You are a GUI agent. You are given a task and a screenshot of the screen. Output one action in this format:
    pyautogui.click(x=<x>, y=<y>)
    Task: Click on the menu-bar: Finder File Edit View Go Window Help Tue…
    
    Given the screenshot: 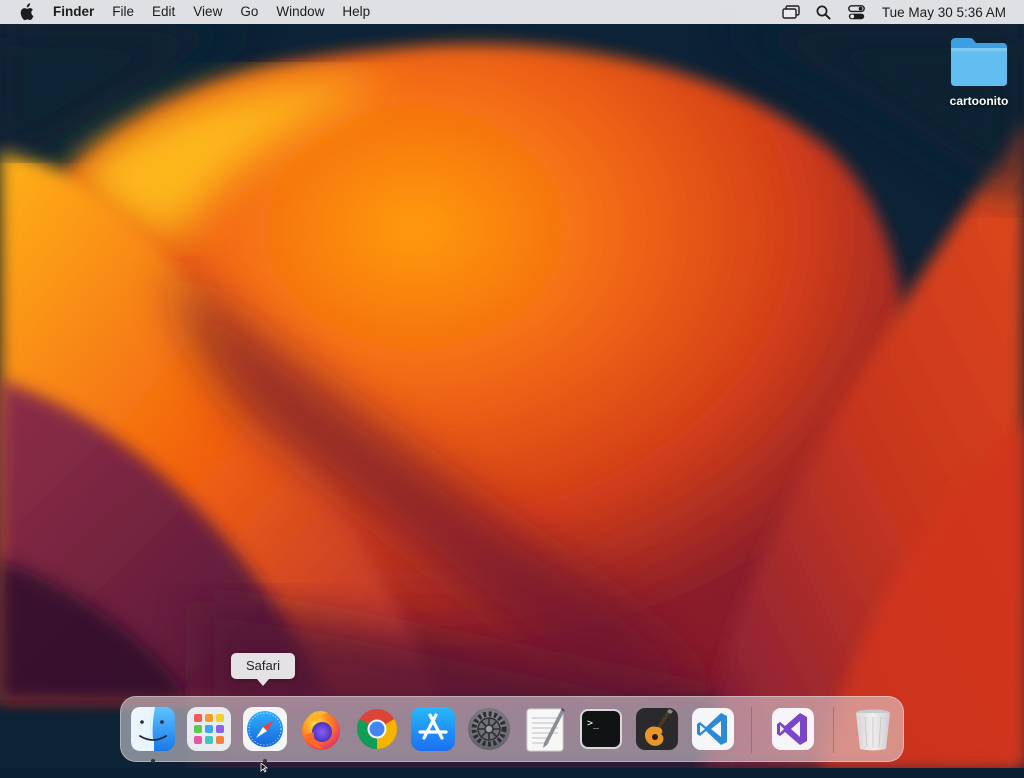 What is the action you would take?
    pyautogui.click(x=512, y=12)
    